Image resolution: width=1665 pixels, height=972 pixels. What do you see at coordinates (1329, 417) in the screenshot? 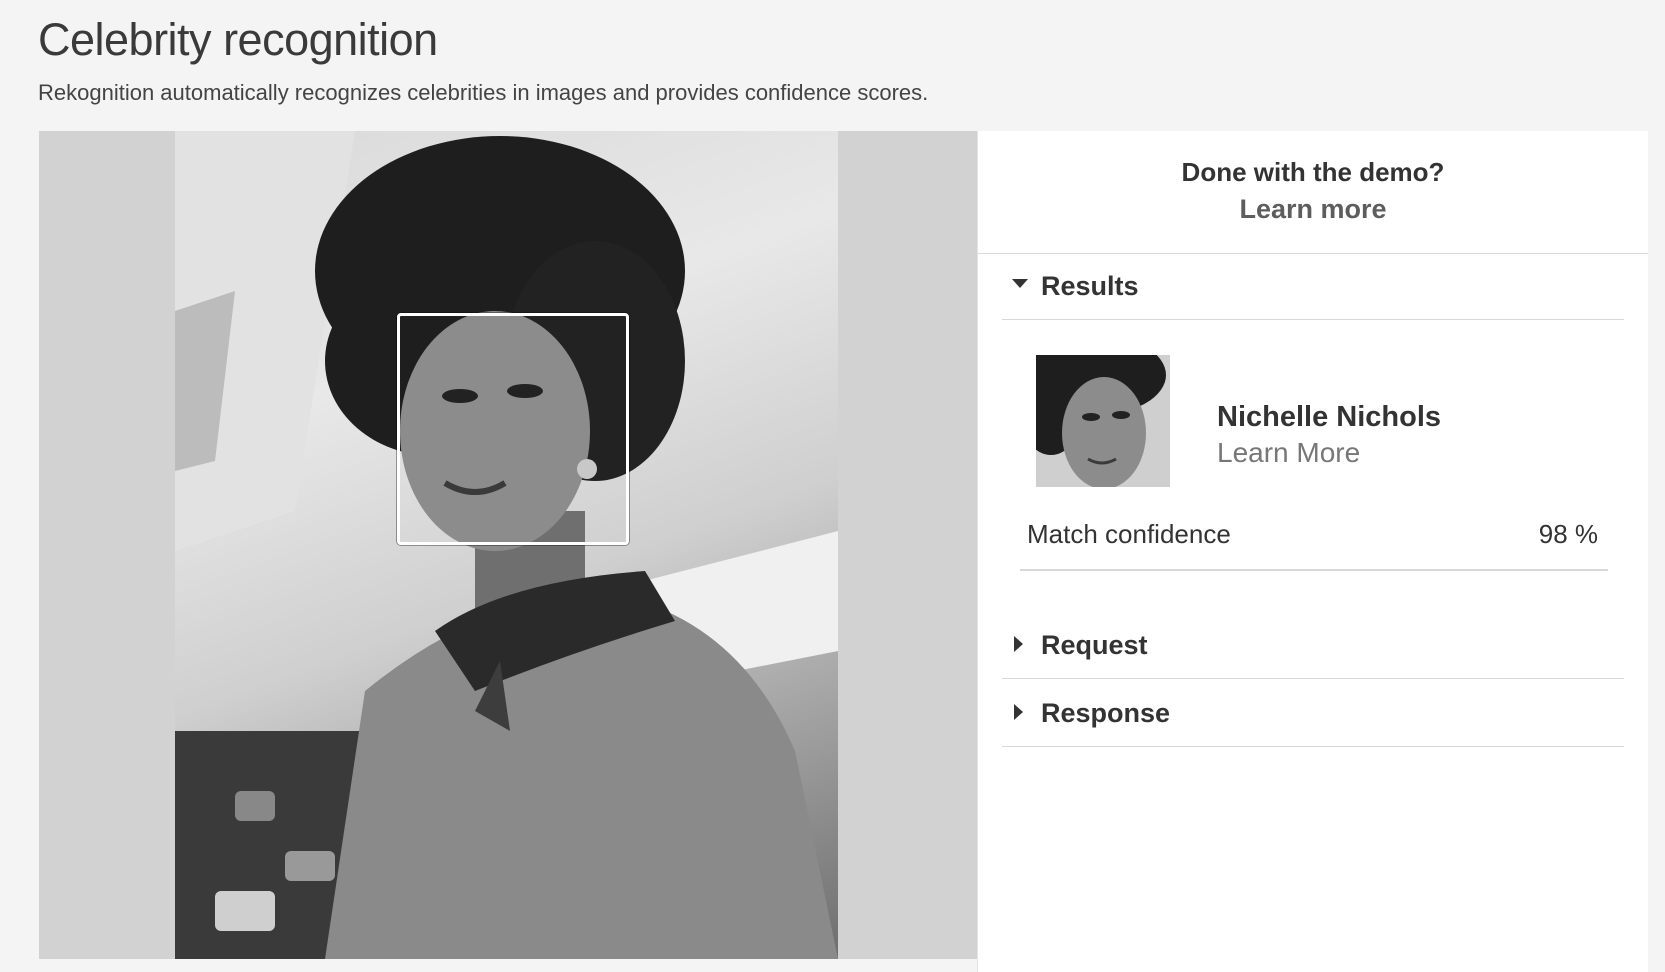
I see `celebrity-name: Nichelle Nichols` at bounding box center [1329, 417].